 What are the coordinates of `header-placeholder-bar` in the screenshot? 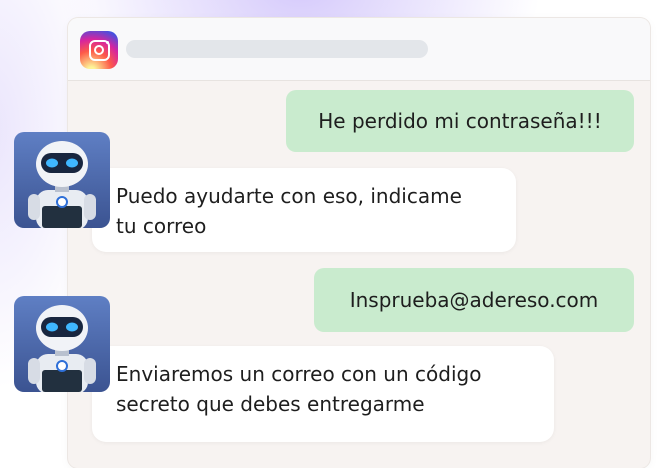 It's located at (277, 49).